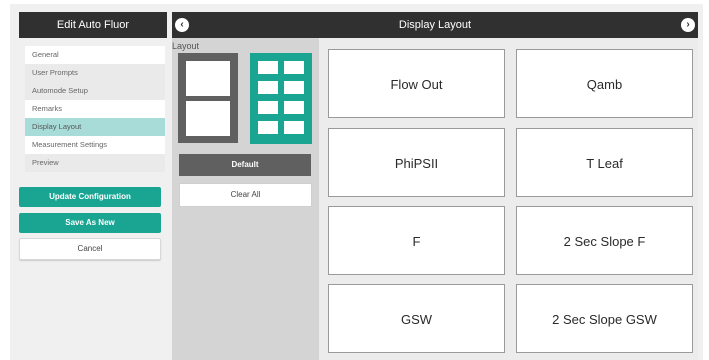  I want to click on two-tile-layout-option, so click(208, 98).